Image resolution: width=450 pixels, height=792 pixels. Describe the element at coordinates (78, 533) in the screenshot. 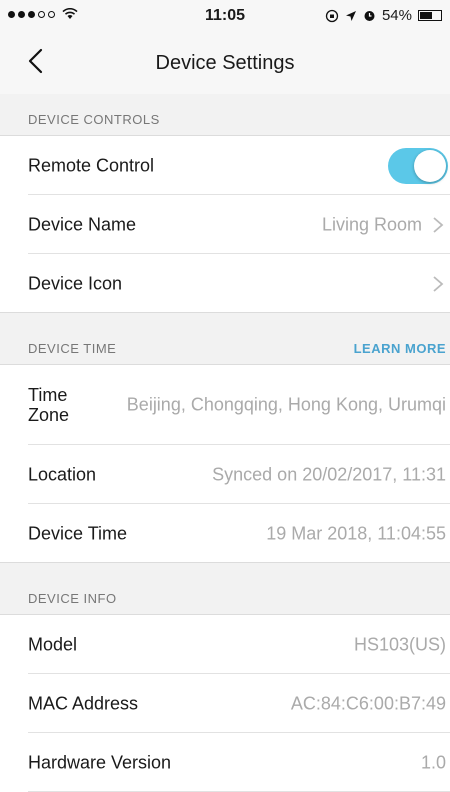

I see `row-label: Device Time` at that location.